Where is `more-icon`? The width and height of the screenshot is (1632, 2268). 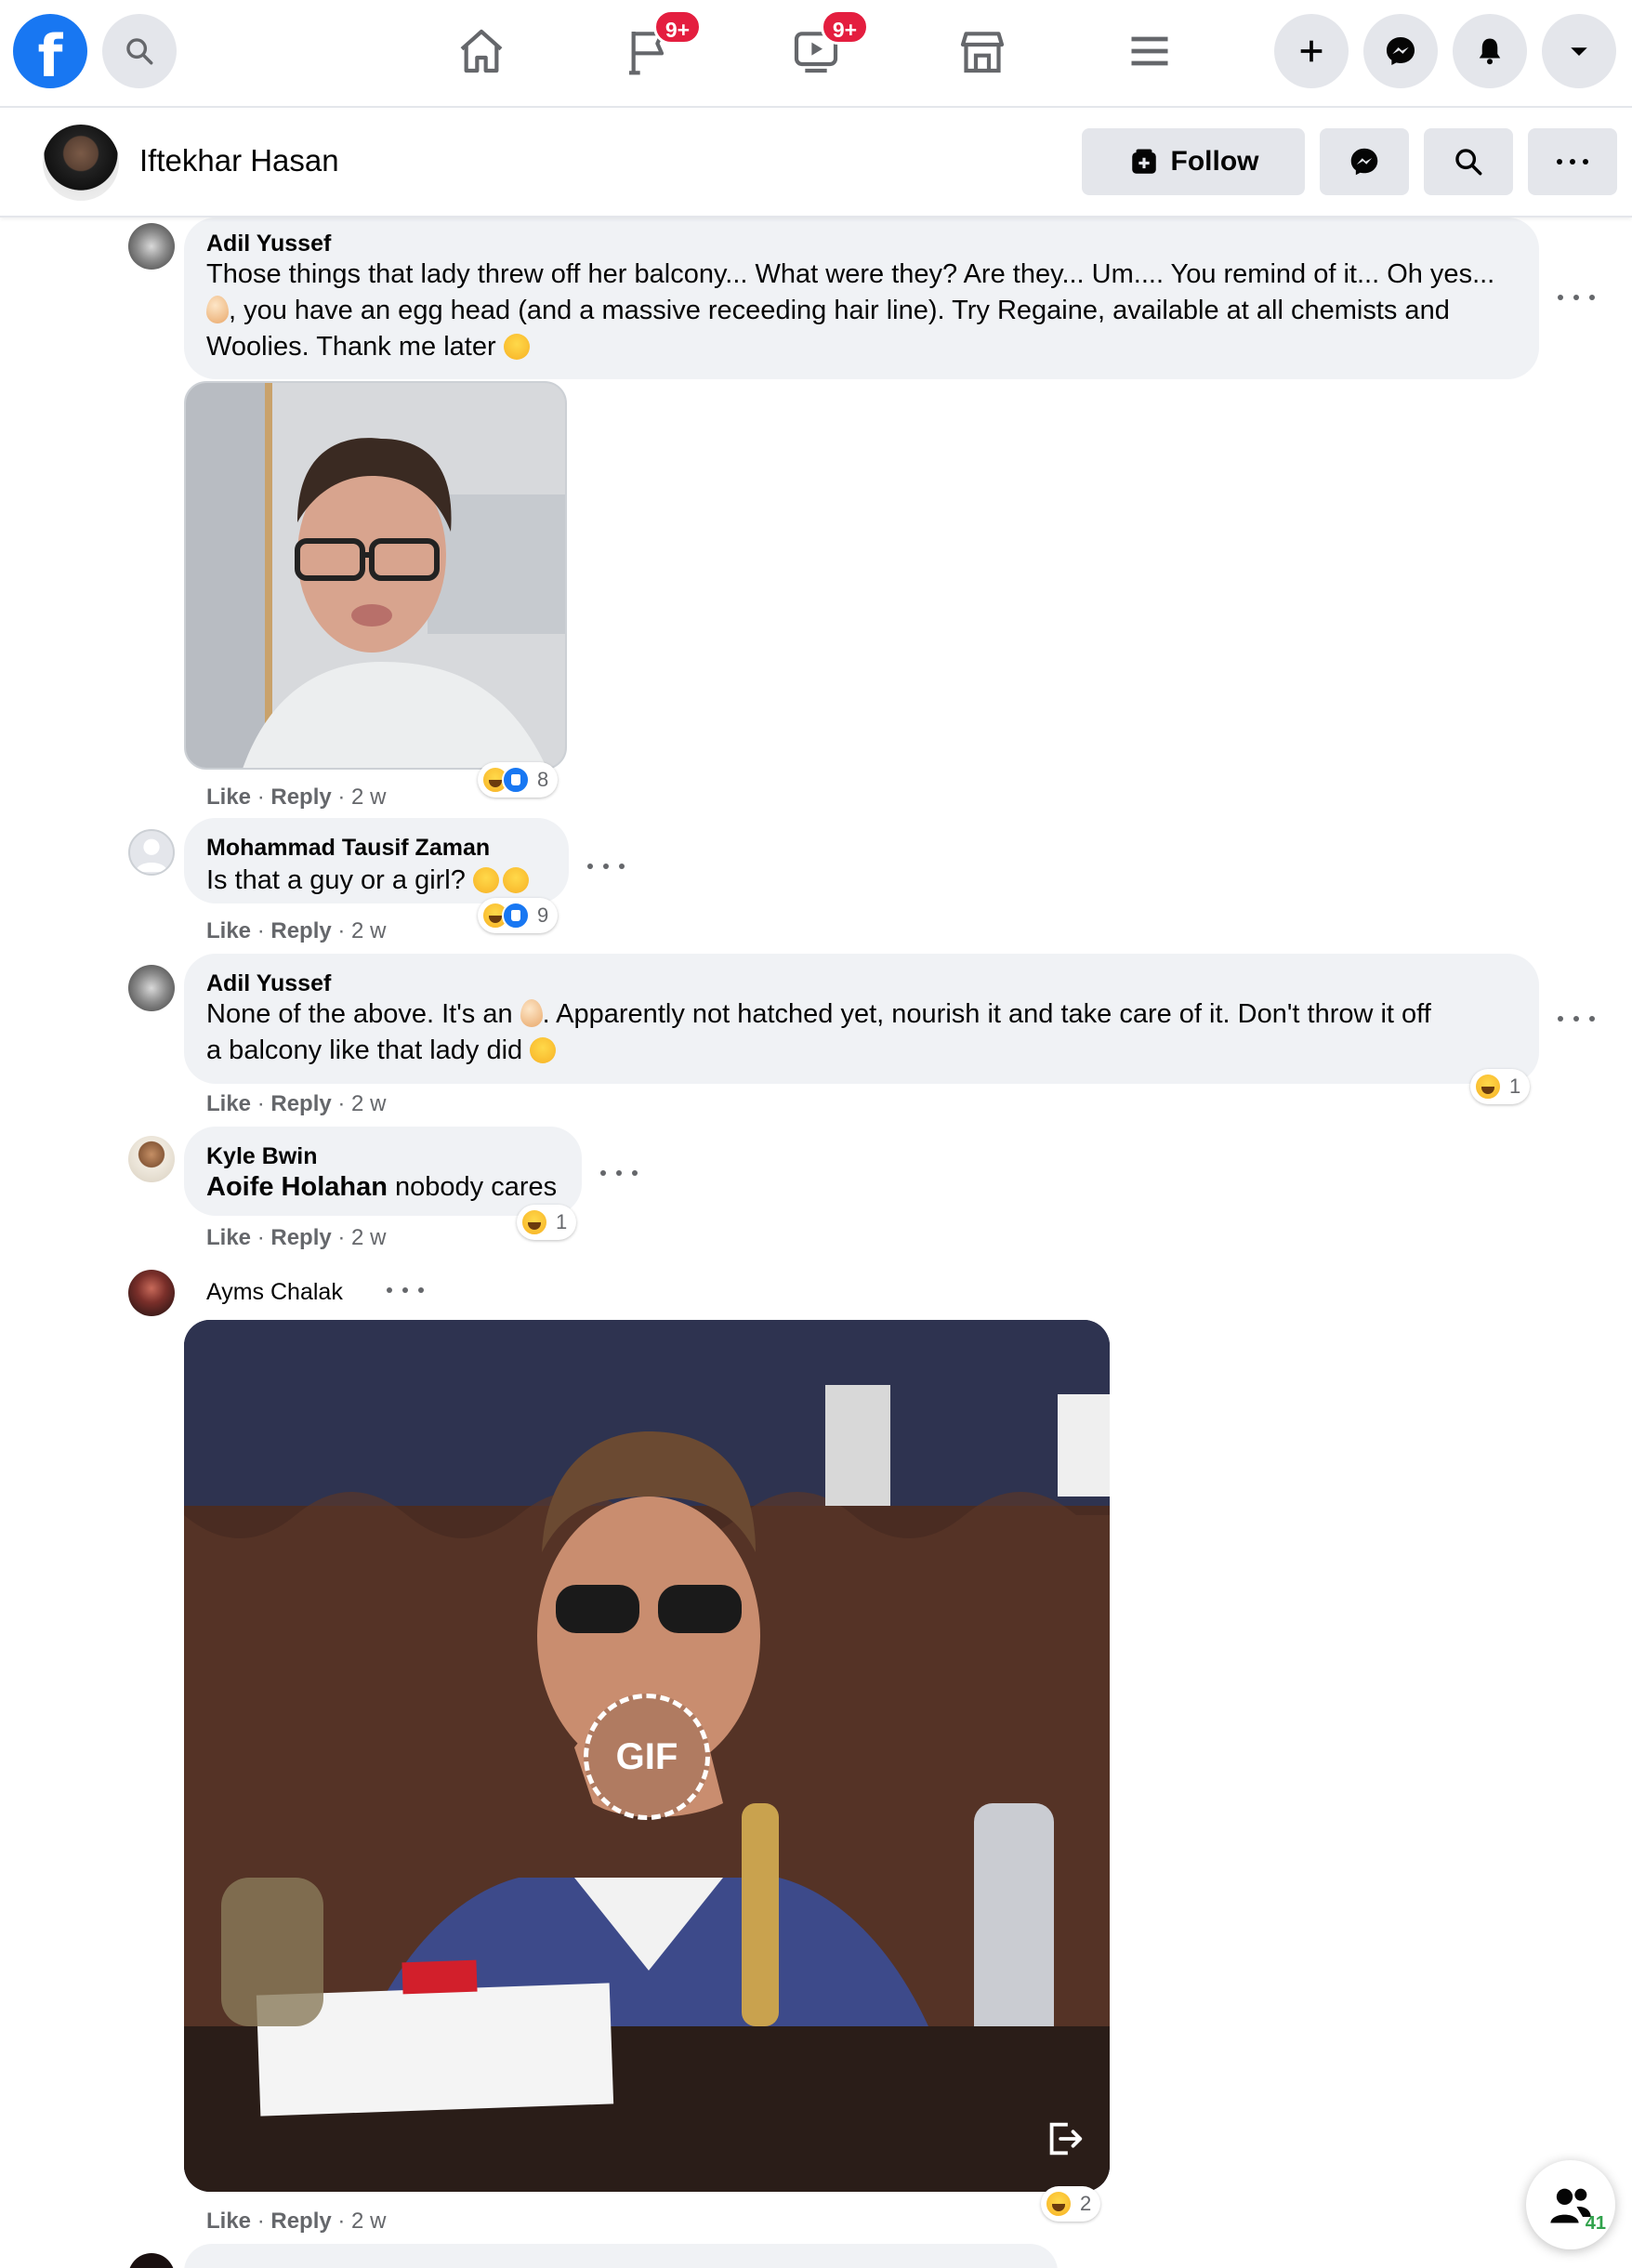
more-icon is located at coordinates (1572, 161).